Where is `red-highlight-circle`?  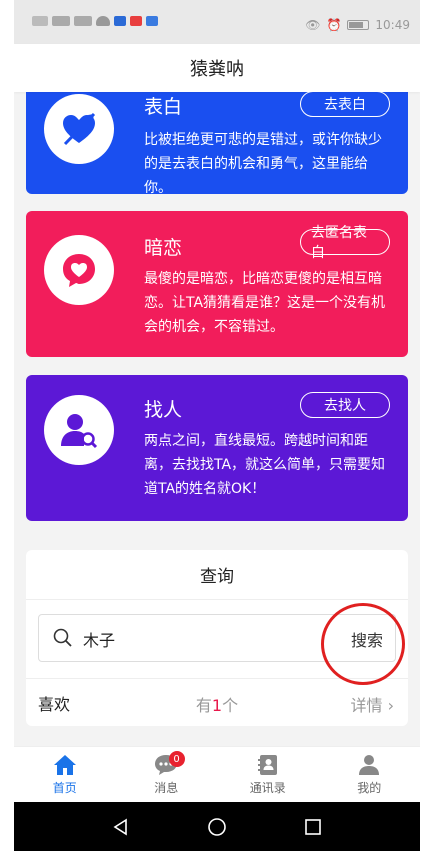
red-highlight-circle is located at coordinates (363, 644).